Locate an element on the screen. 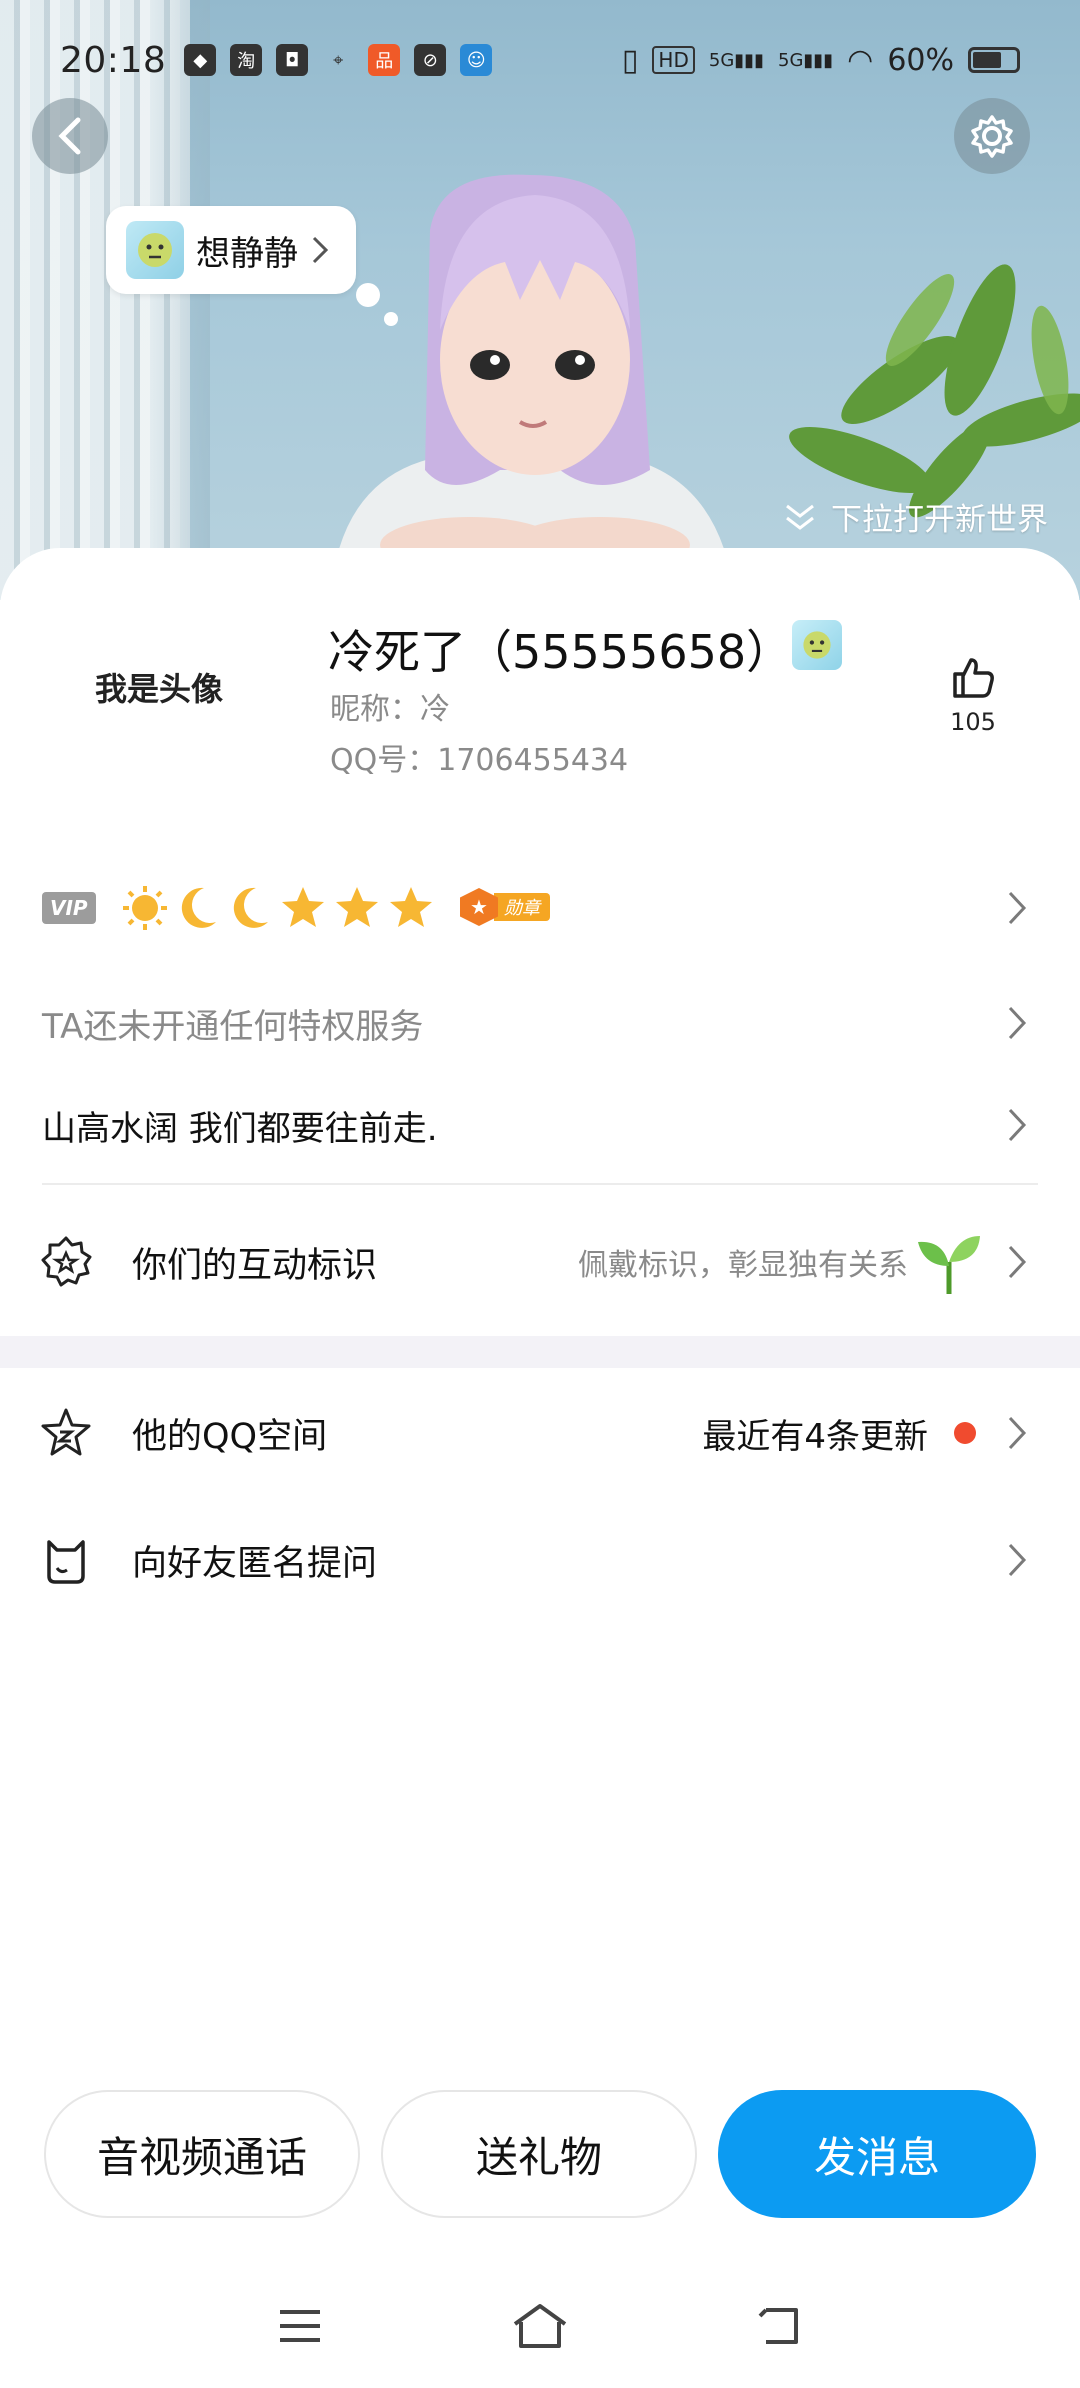  menu-button is located at coordinates (300, 2326).